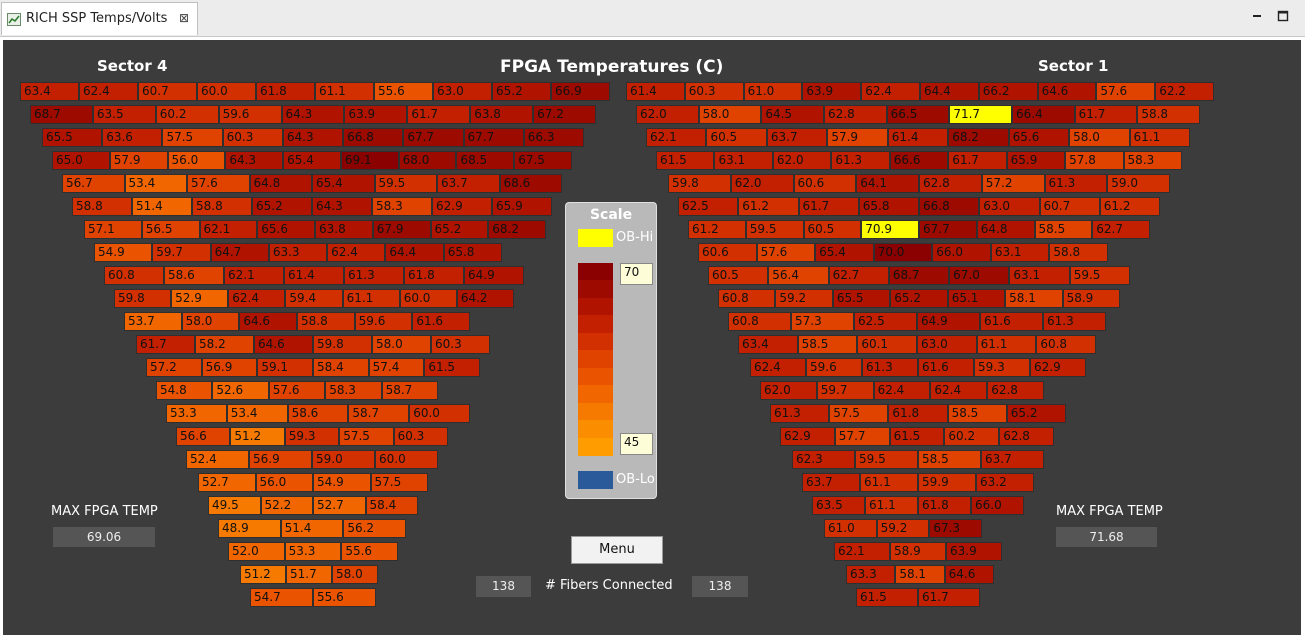 The image size is (1305, 638). What do you see at coordinates (1184, 91) in the screenshot?
I see `fpga-cell: 62.2` at bounding box center [1184, 91].